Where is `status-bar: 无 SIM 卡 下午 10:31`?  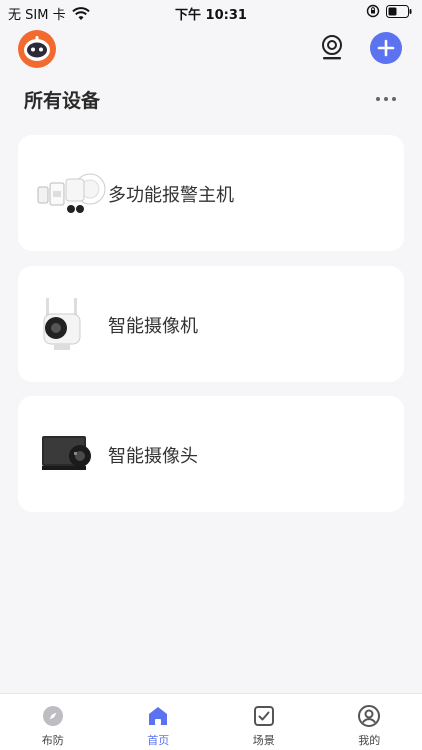 status-bar: 无 SIM 卡 下午 10:31 is located at coordinates (211, 12).